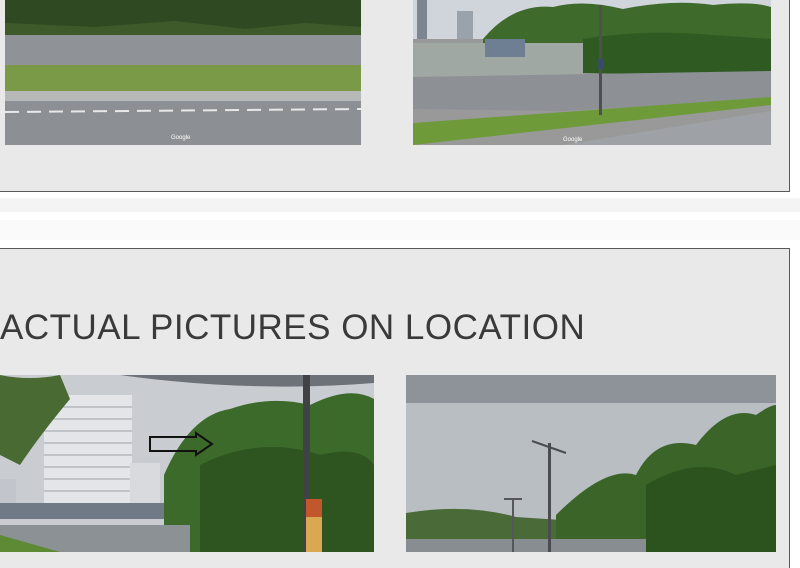 The width and height of the screenshot is (800, 568). Describe the element at coordinates (400, 205) in the screenshot. I see `slide-gap` at that location.